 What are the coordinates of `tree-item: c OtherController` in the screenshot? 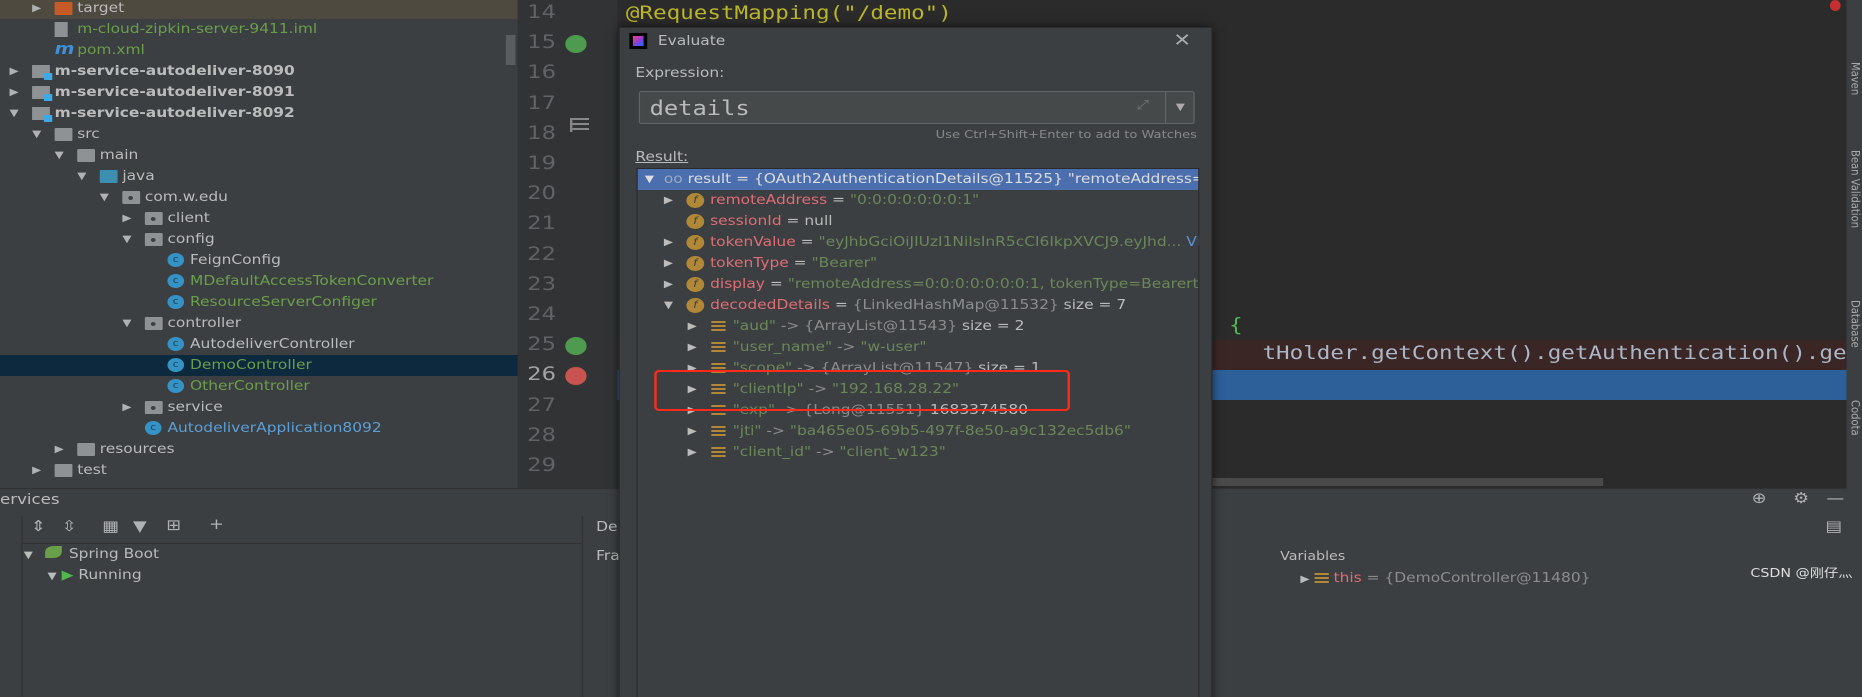 It's located at (259, 386).